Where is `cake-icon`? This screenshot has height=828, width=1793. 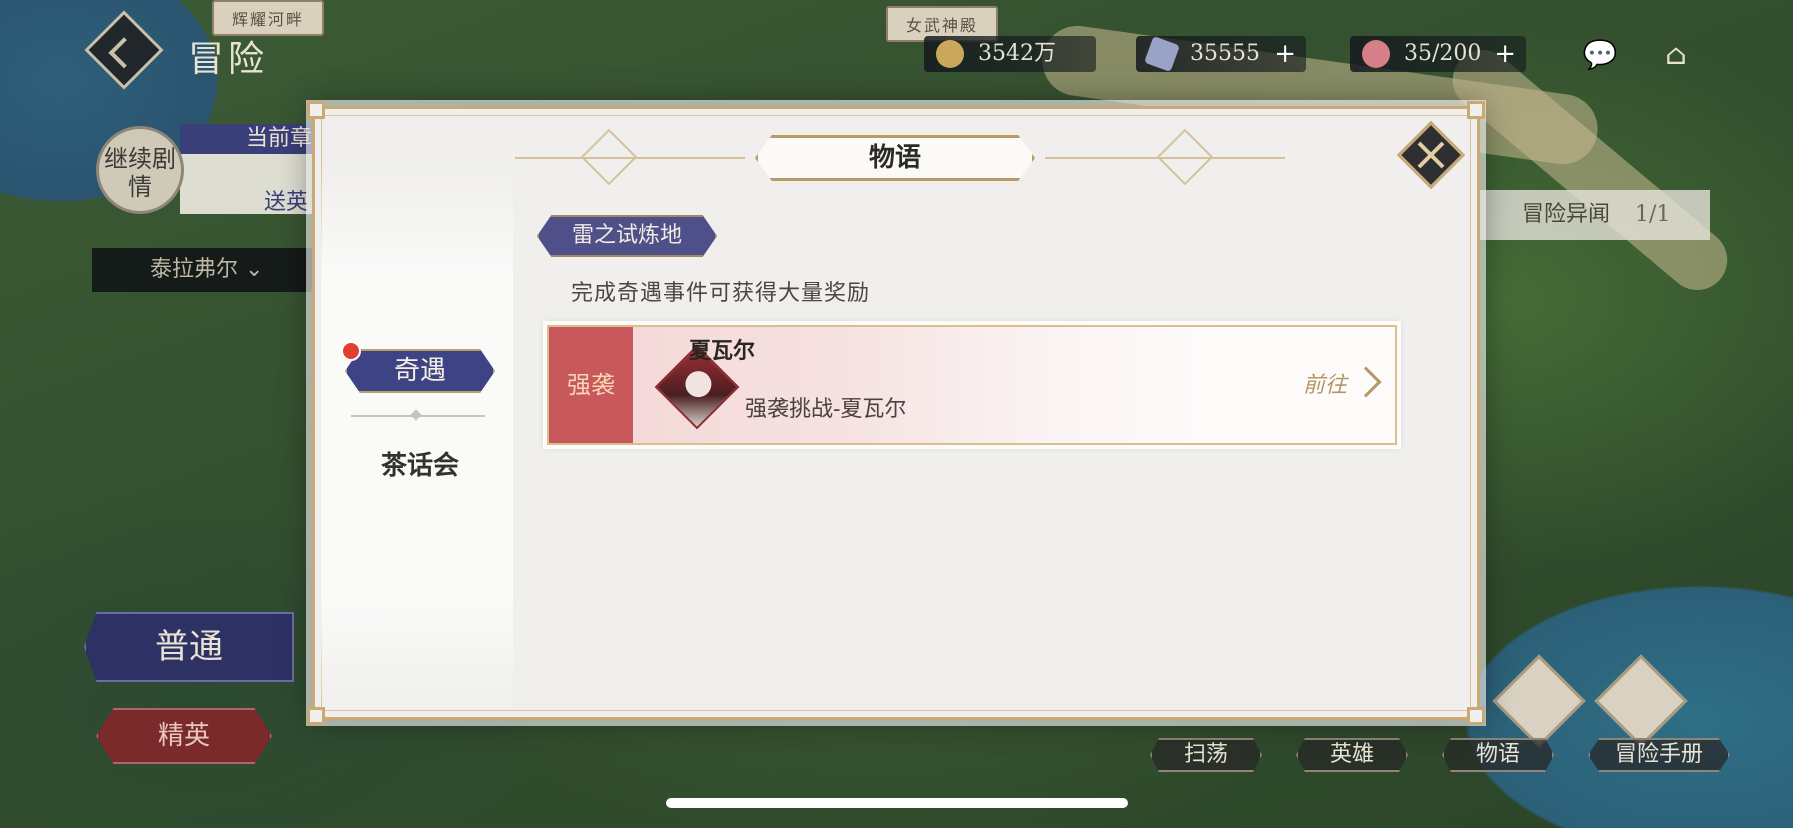
cake-icon is located at coordinates (1376, 54).